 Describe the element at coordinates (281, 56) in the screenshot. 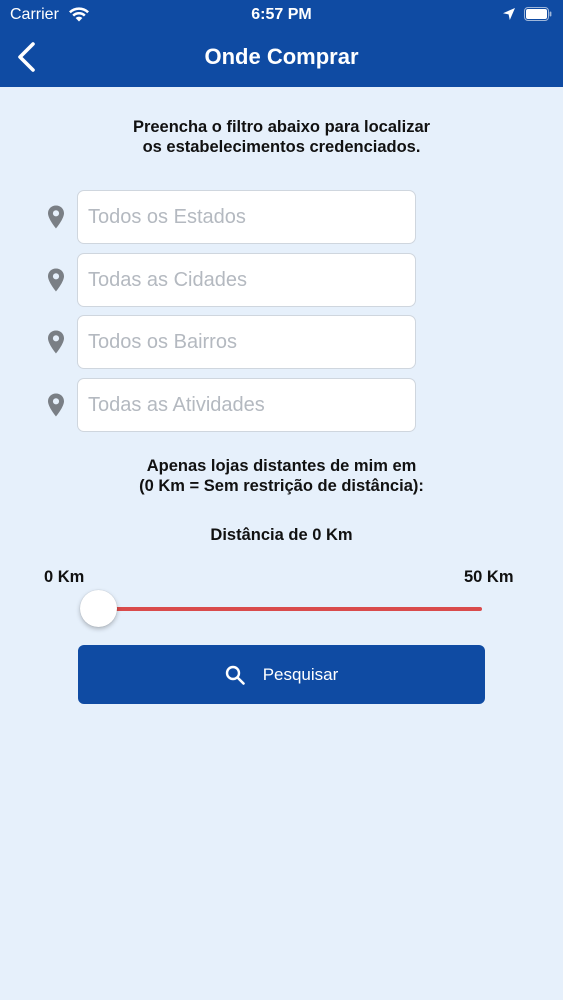

I see `page-title: Onde Comprar` at that location.